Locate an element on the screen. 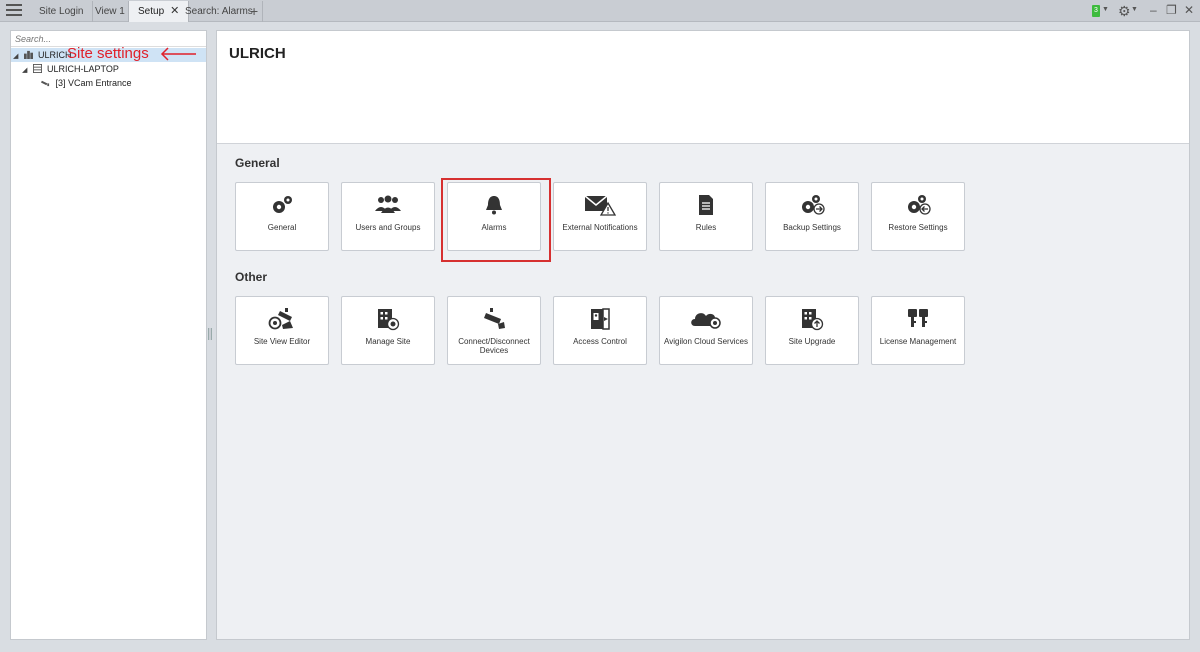 This screenshot has height=652, width=1200. tile-site-view-editor: Site View Editor is located at coordinates (282, 330).